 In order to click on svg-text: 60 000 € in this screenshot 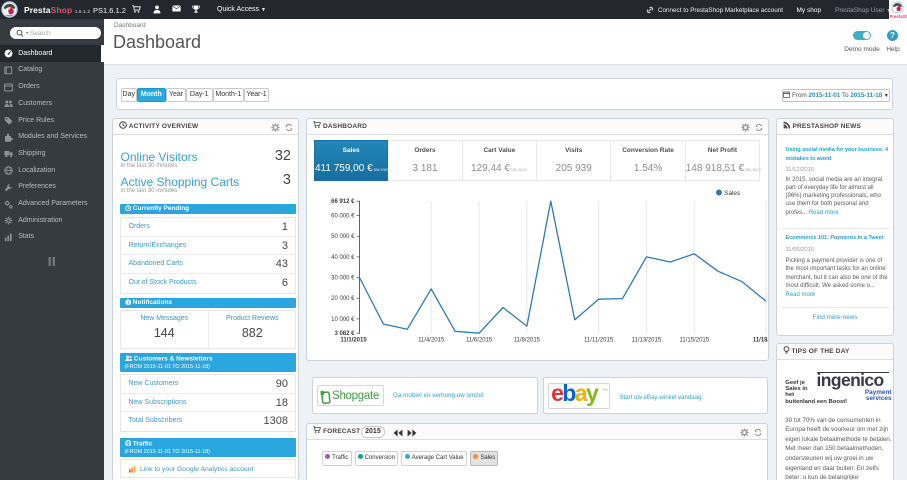, I will do `click(343, 216)`.